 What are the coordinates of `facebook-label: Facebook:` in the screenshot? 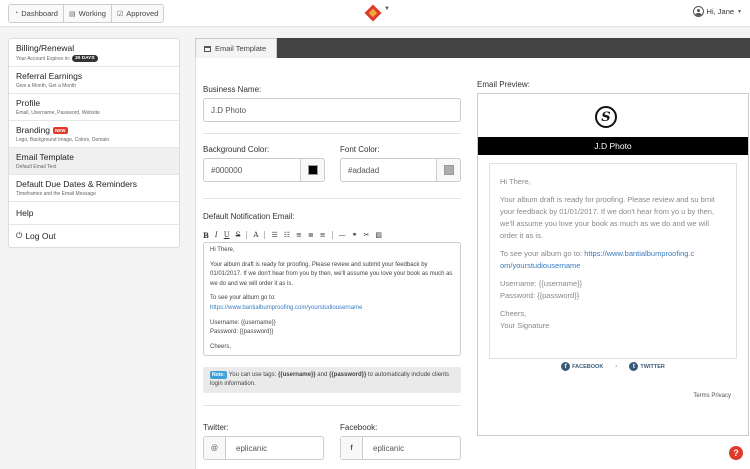 It's located at (359, 427).